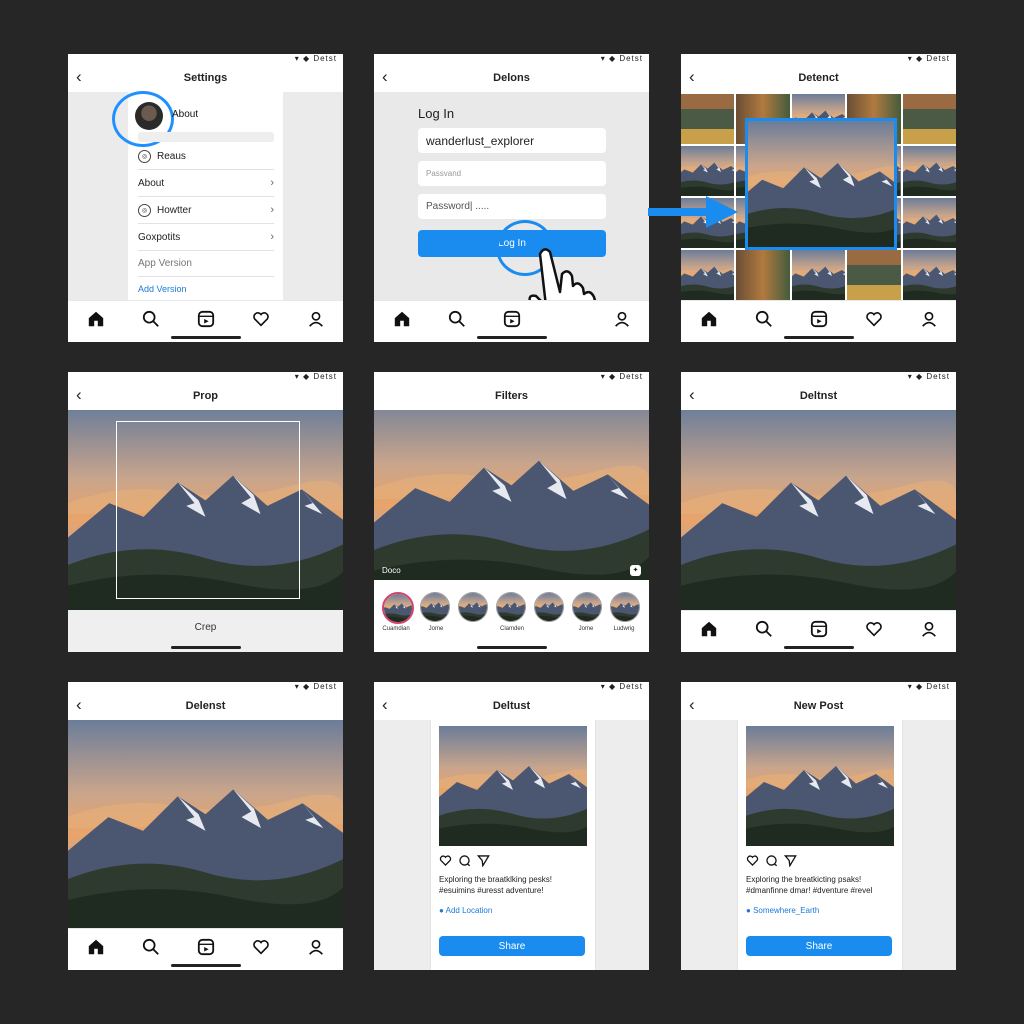 This screenshot has height=1024, width=1024. I want to click on crop-frame, so click(208, 510).